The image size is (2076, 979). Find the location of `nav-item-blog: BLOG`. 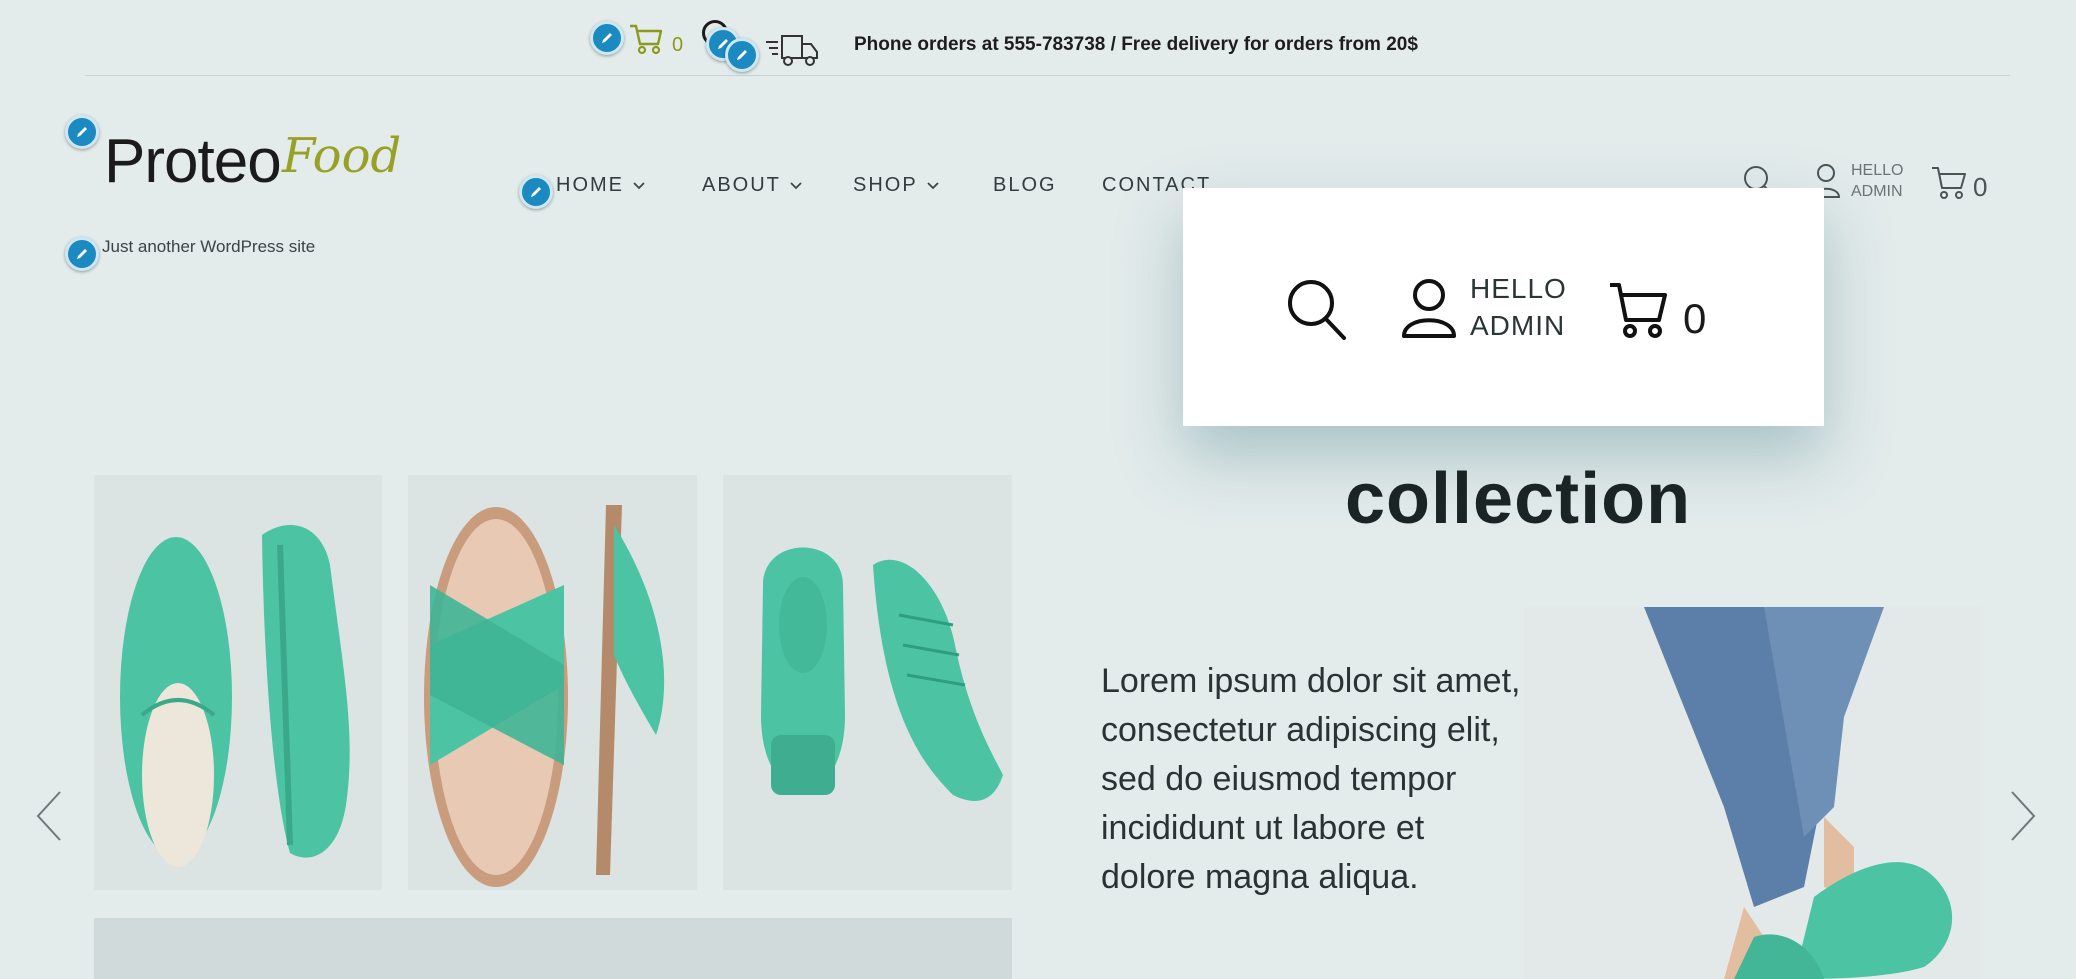

nav-item-blog: BLOG is located at coordinates (1025, 185).